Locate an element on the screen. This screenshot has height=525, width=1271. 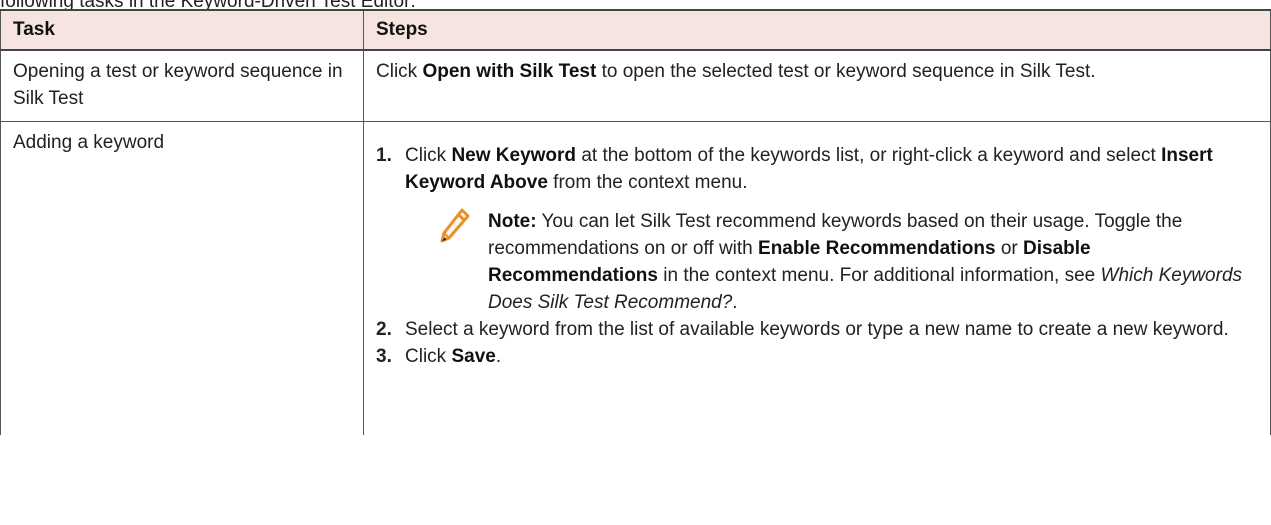
note-text: or is located at coordinates (1009, 248).